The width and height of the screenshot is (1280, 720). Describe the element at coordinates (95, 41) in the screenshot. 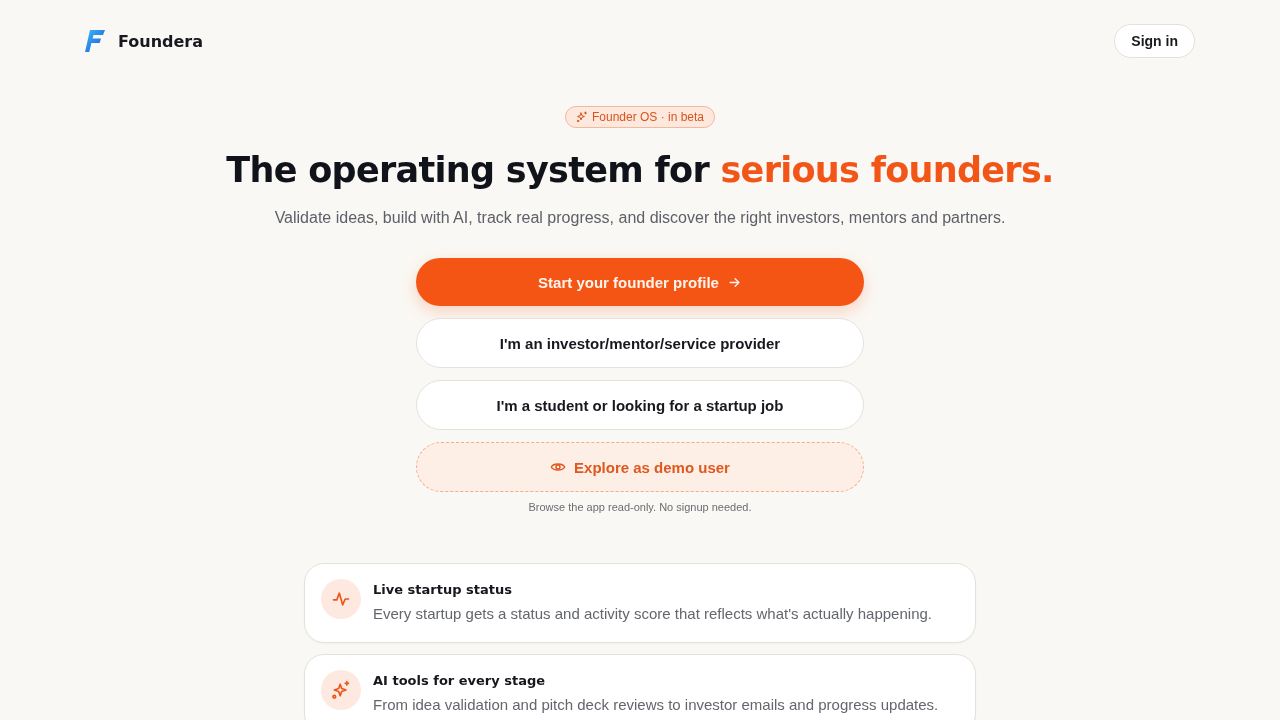

I see `logo-icon` at that location.